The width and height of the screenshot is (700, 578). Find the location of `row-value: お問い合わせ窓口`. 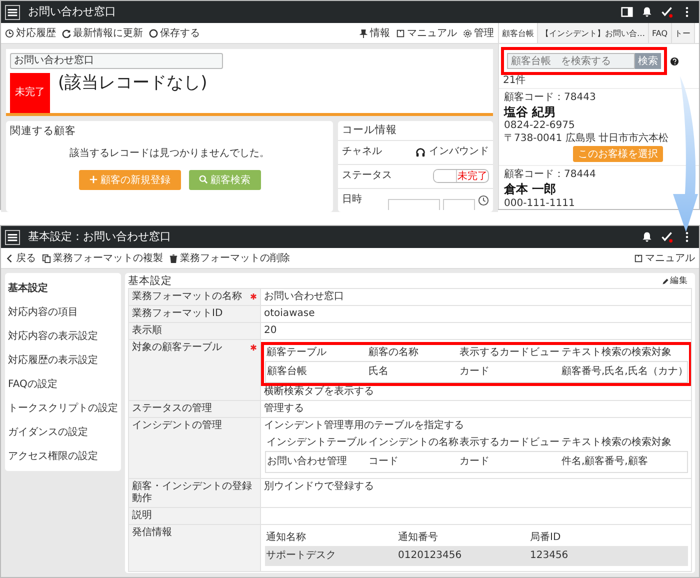

row-value: お問い合わせ窓口 is located at coordinates (304, 296).